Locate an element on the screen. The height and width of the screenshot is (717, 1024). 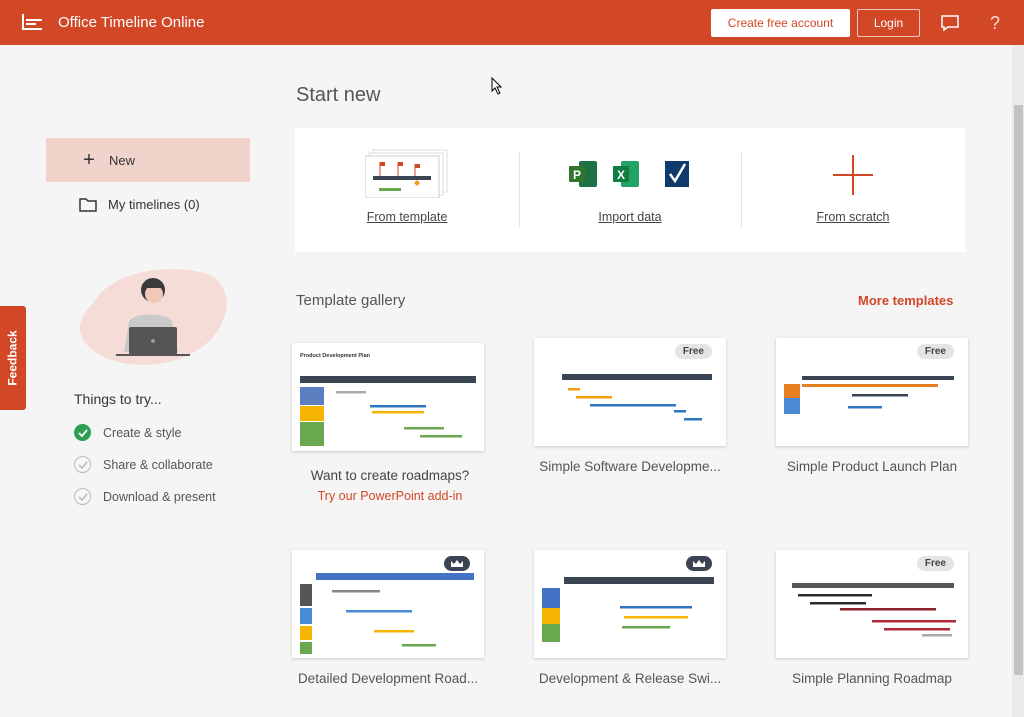
template-card-detailed-development is located at coordinates (388, 604).